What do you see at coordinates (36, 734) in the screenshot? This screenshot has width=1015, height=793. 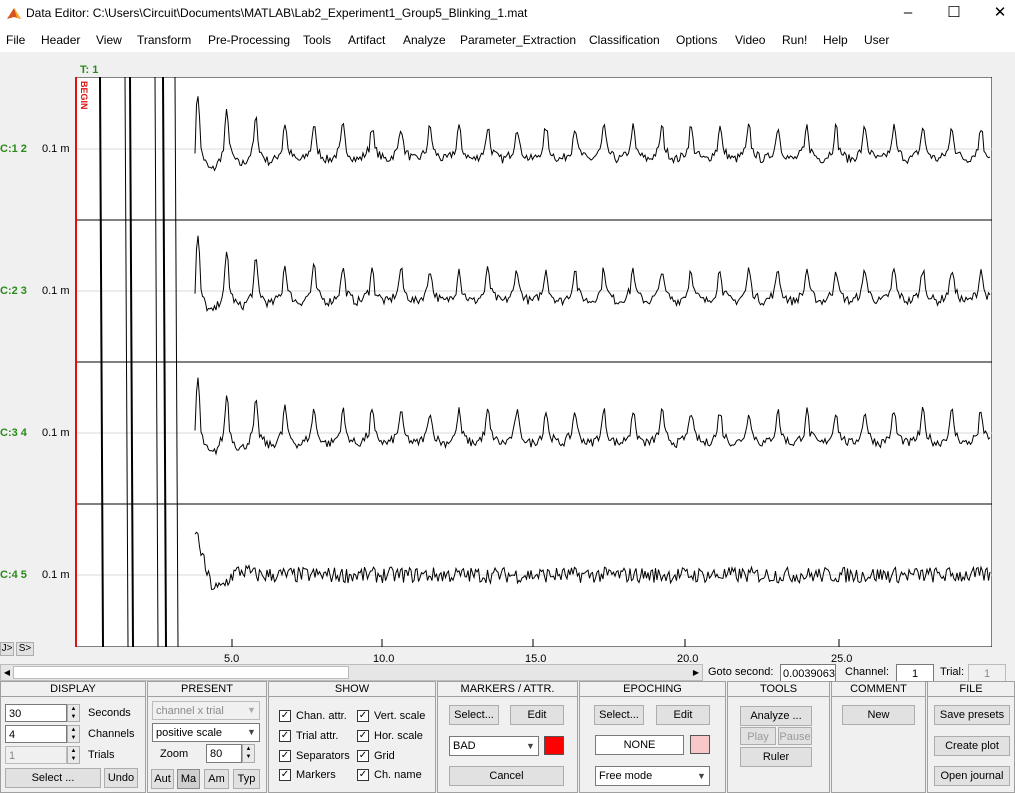 I see `channels-input: 4` at bounding box center [36, 734].